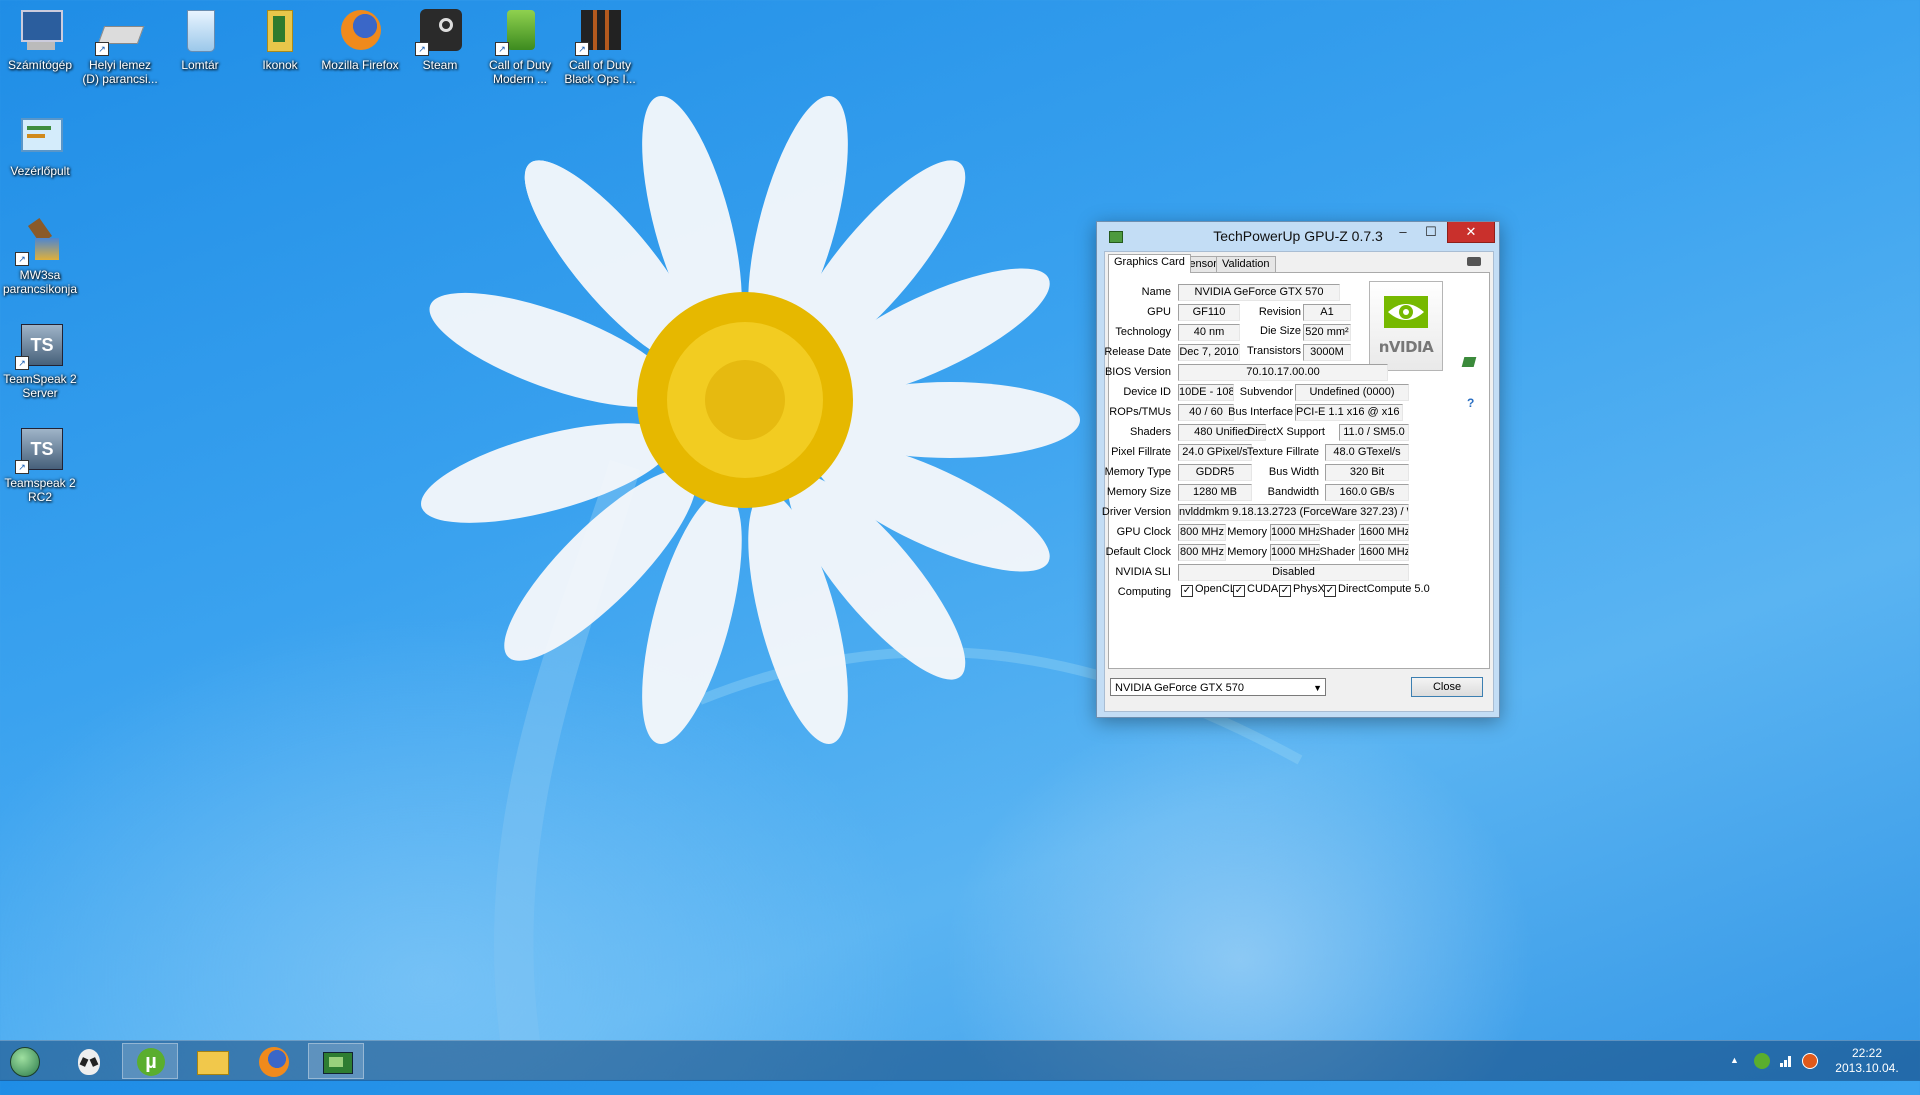  I want to click on taskbar-app-gpuz, so click(336, 1061).